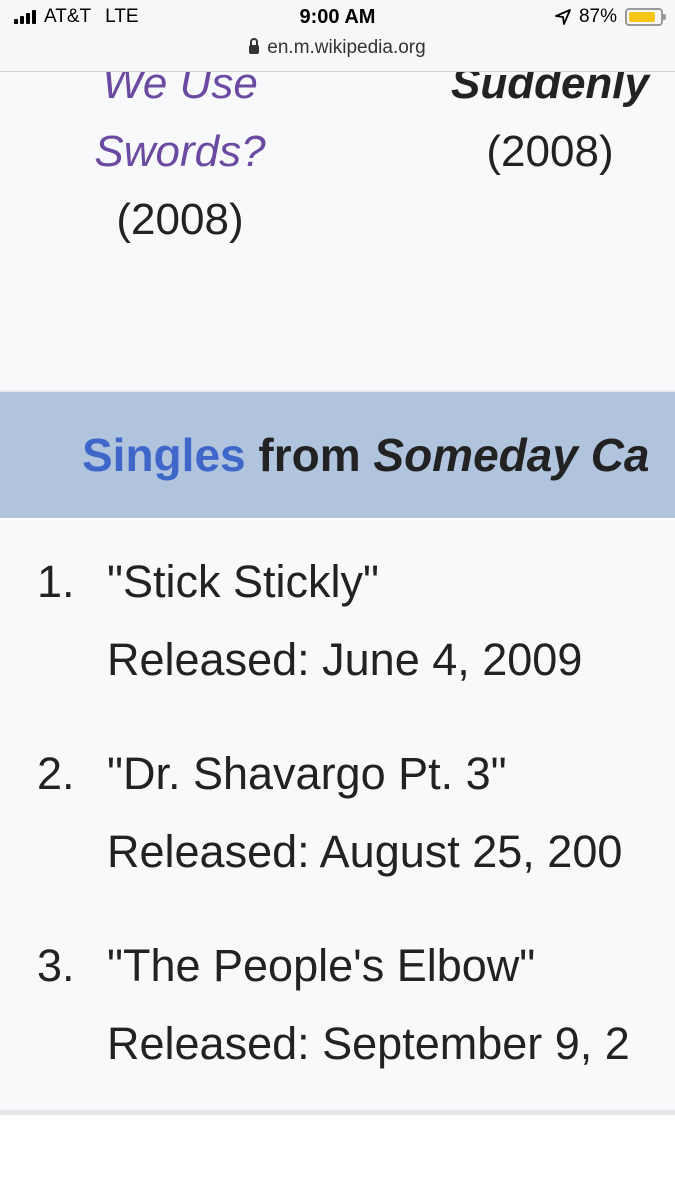 This screenshot has height=1200, width=675. Describe the element at coordinates (337, 365) in the screenshot. I see `section-spacer` at that location.